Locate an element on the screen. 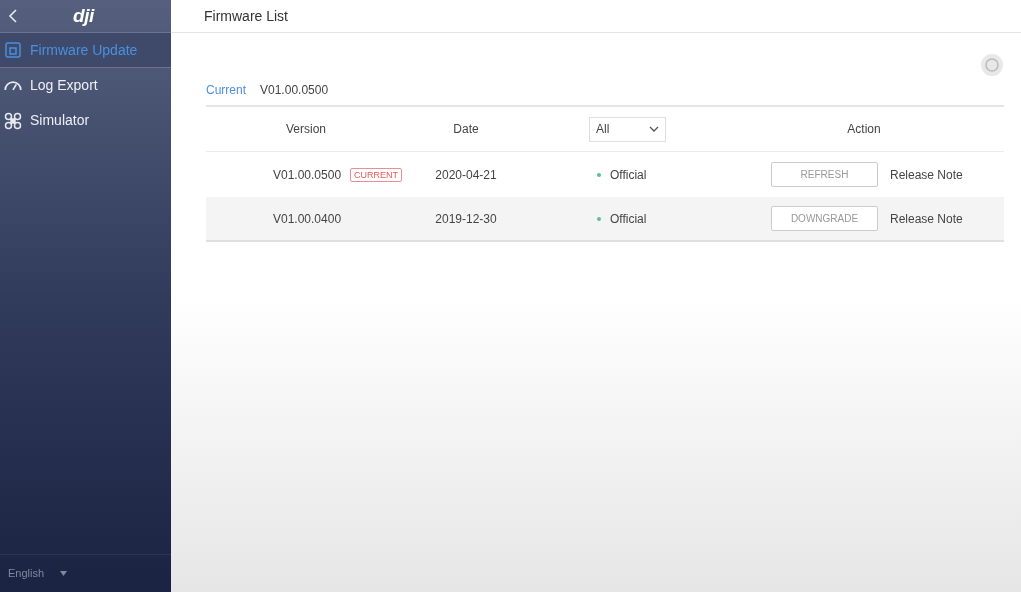  current-label: Current is located at coordinates (226, 90).